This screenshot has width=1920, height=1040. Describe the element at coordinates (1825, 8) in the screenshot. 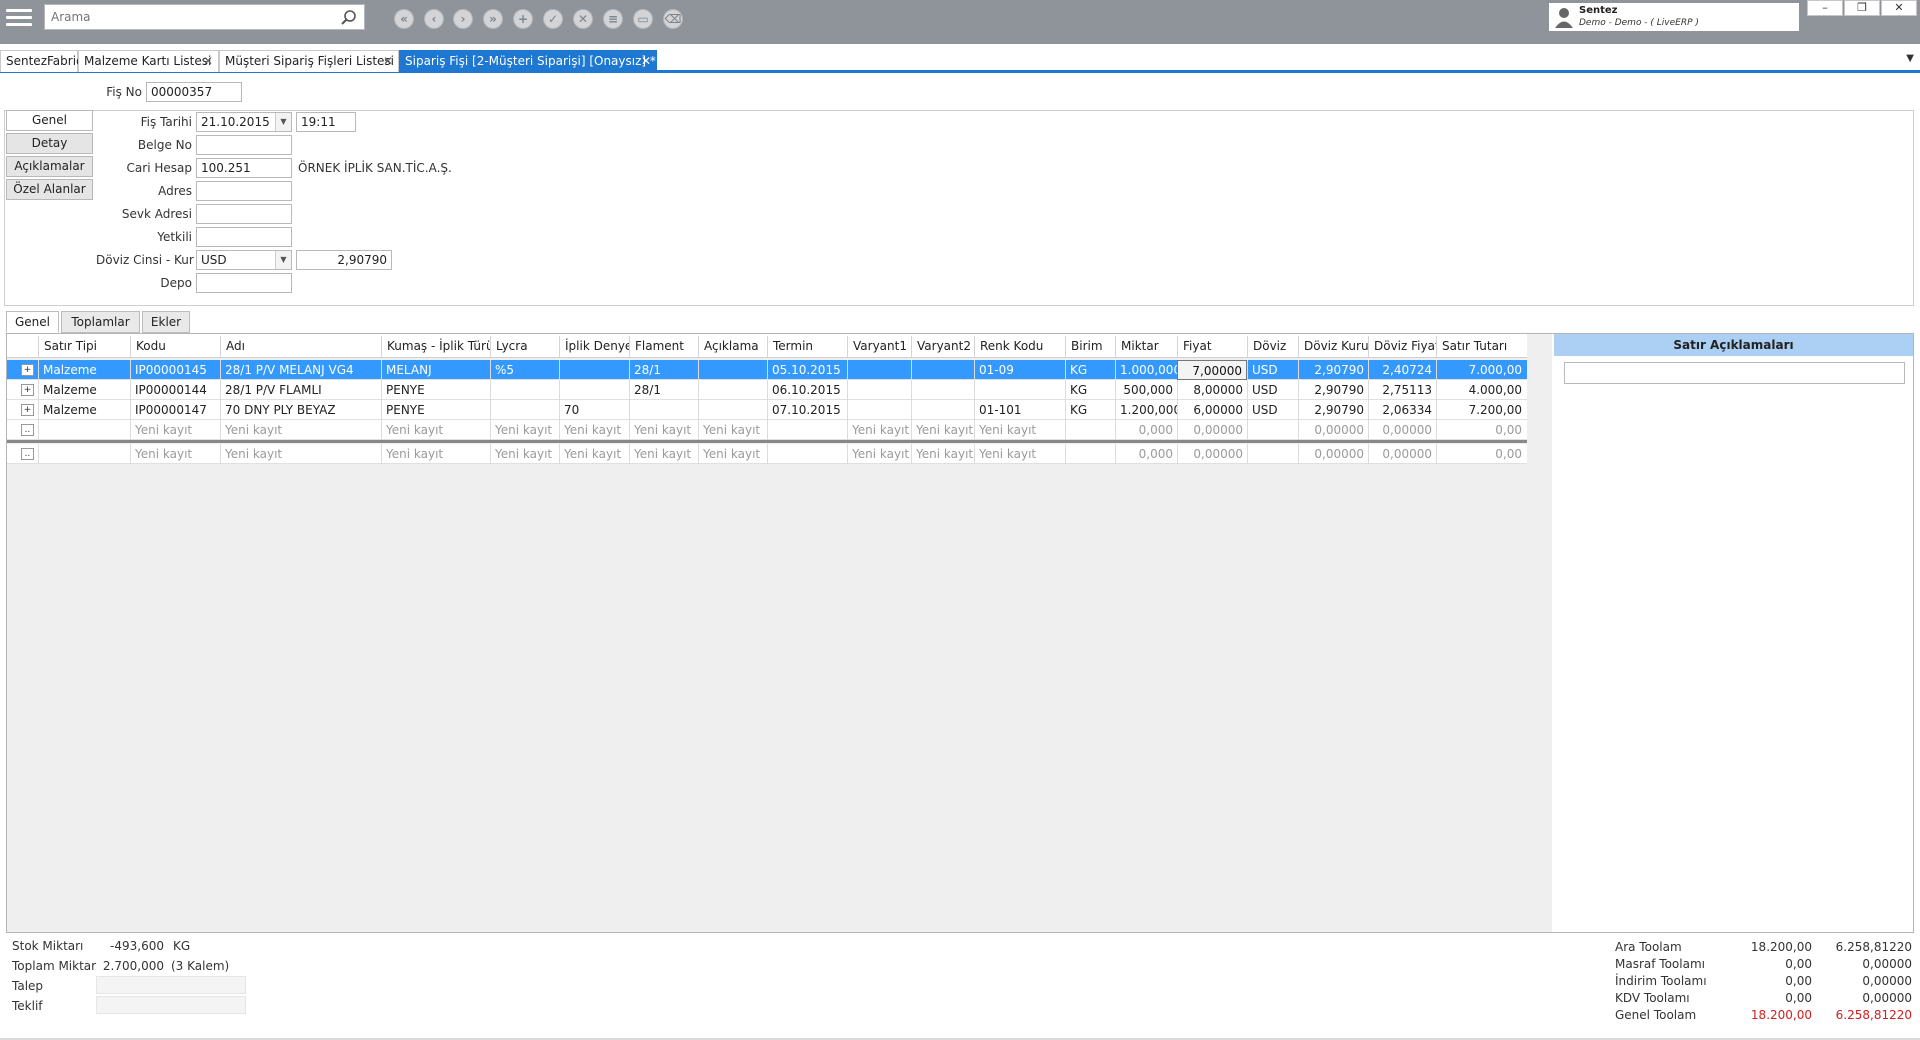

I see `minimize-button: –` at that location.